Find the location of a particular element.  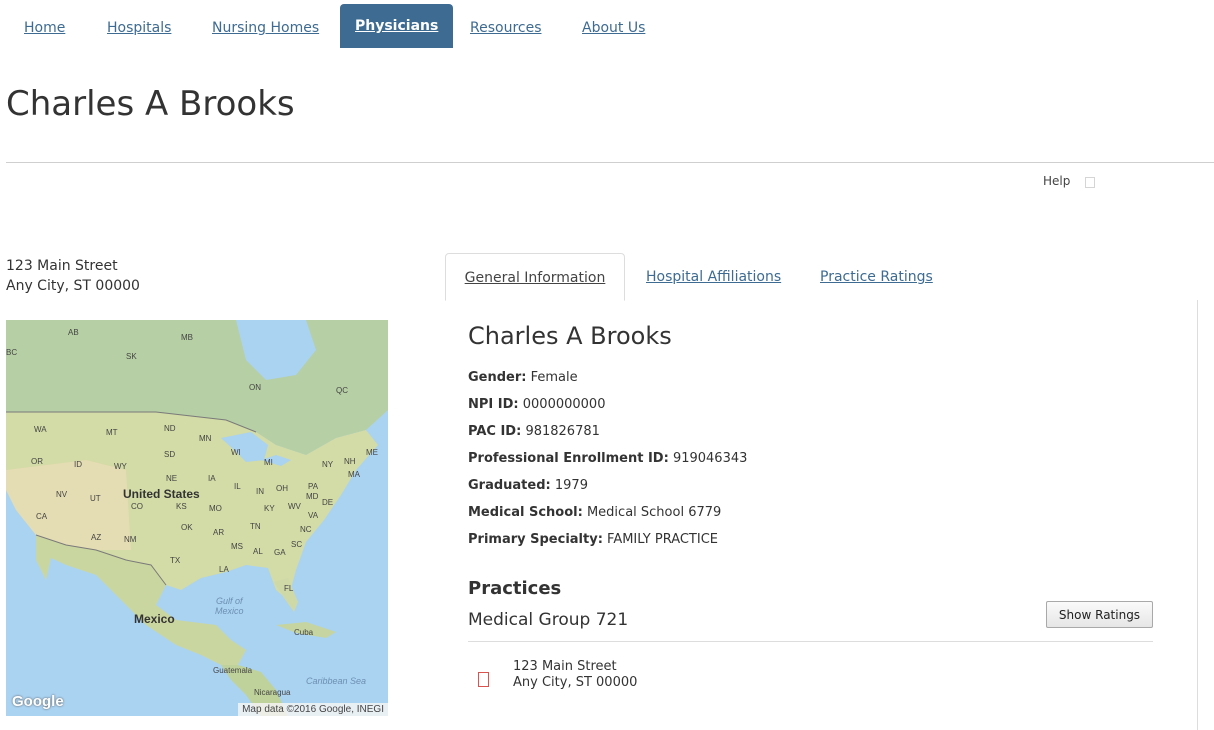

page-title: Charles A Brooks is located at coordinates (150, 104).